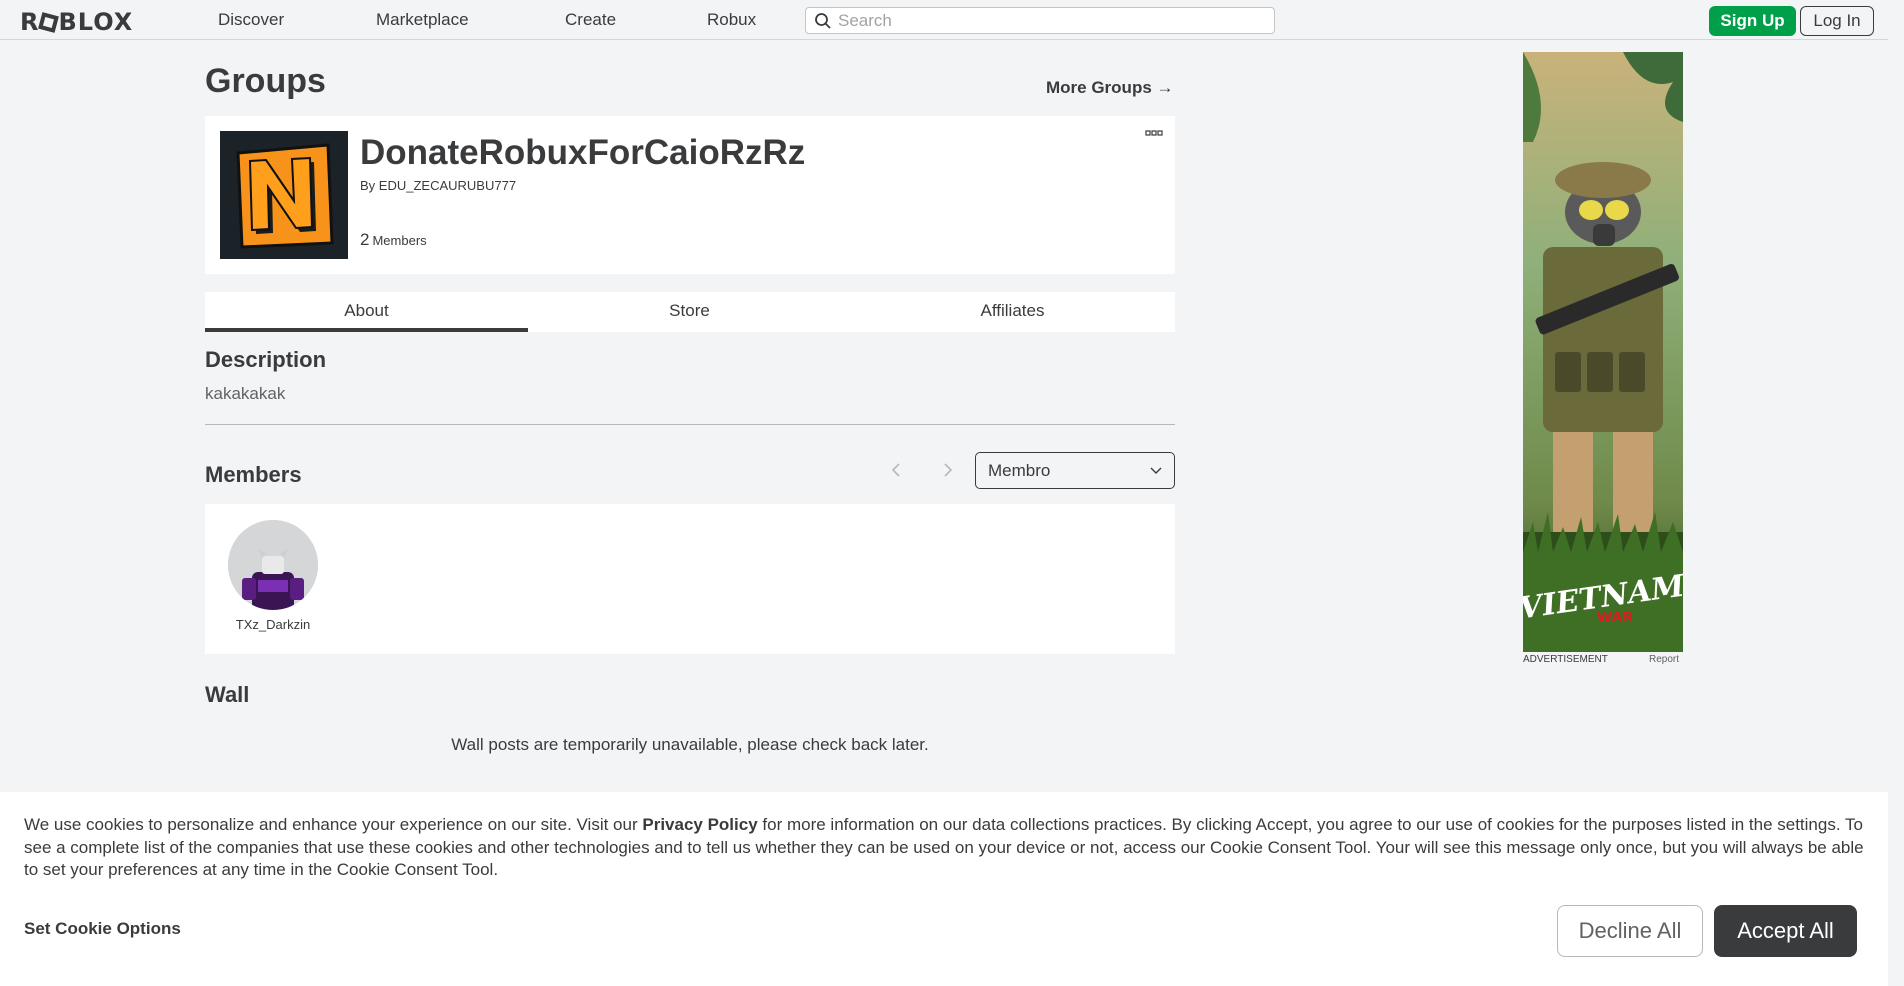  What do you see at coordinates (368, 185) in the screenshot?
I see `group-owner-prefix: By` at bounding box center [368, 185].